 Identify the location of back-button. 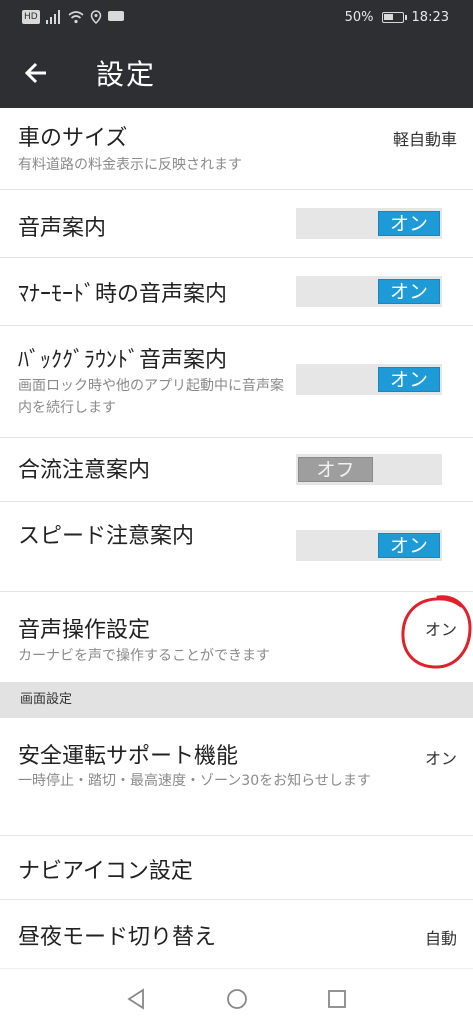
(37, 73).